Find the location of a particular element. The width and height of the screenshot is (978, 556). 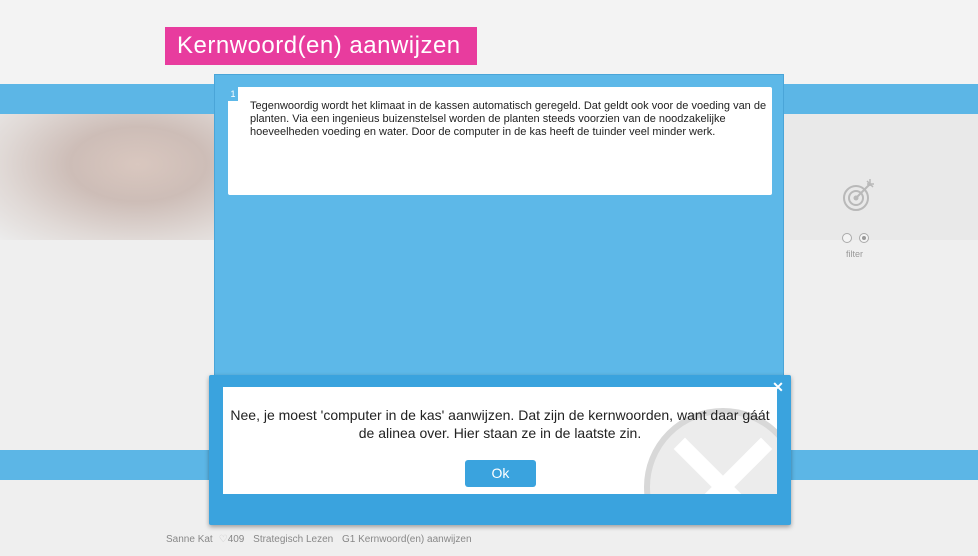

passage-number: 1 is located at coordinates (233, 94).